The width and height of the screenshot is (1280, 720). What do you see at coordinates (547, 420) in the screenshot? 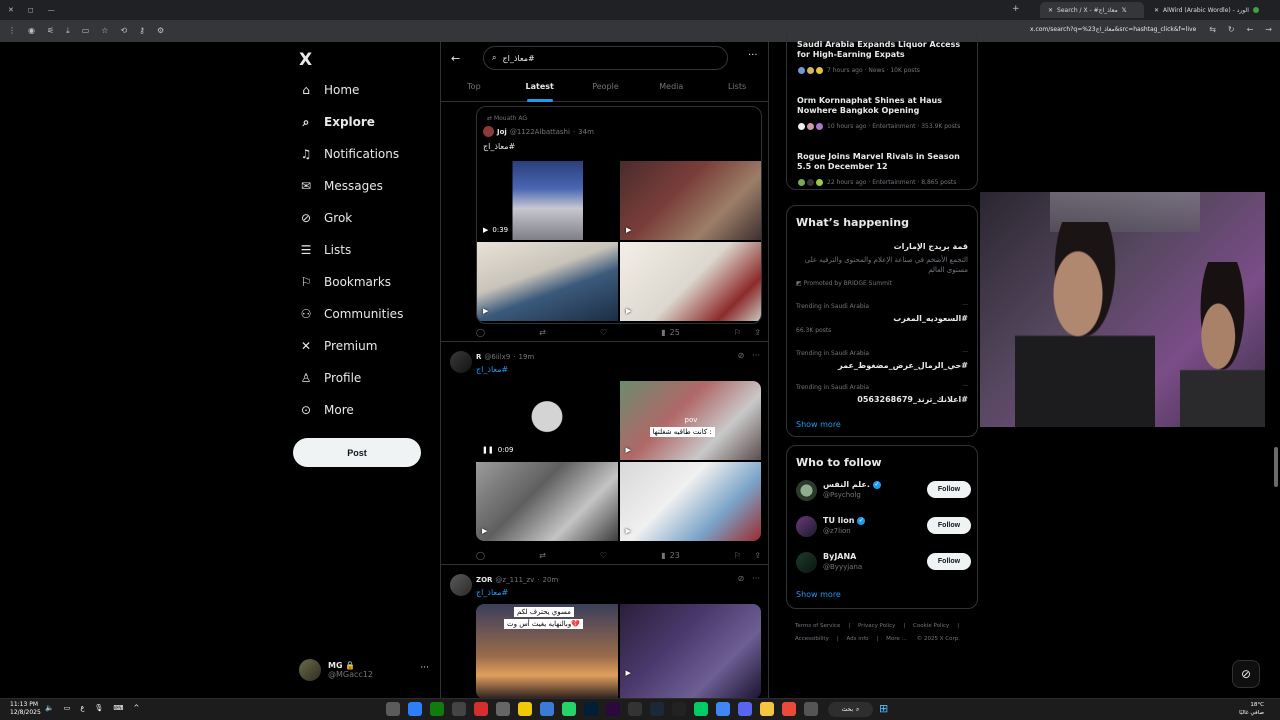
I see `media-video: ❚❚ 0:09` at bounding box center [547, 420].